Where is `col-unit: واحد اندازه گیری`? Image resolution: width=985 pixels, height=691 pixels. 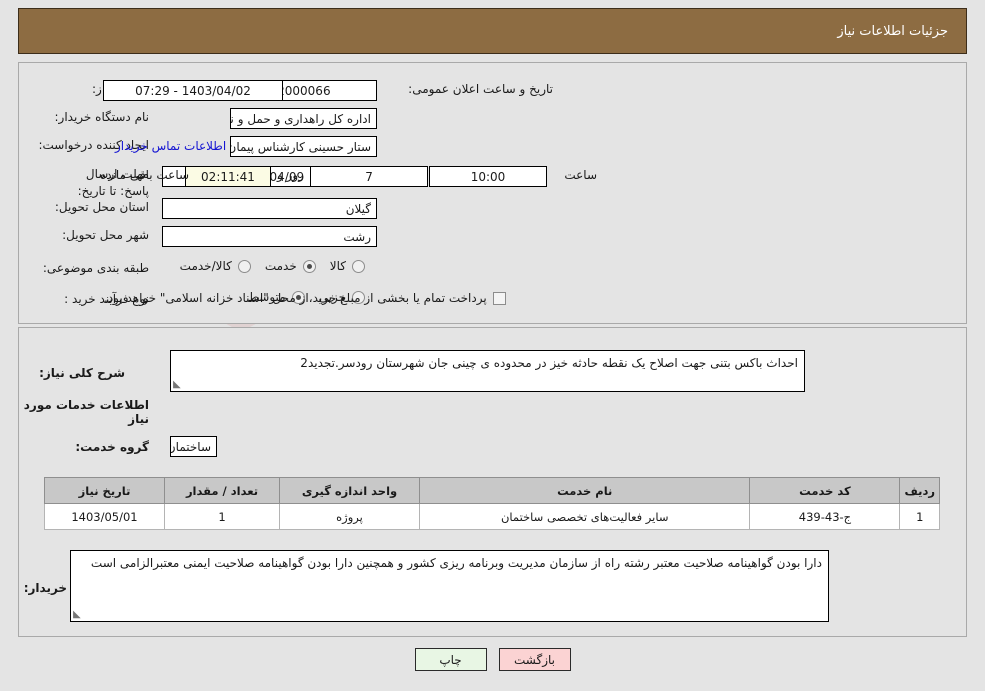 col-unit: واحد اندازه گیری is located at coordinates (349, 490).